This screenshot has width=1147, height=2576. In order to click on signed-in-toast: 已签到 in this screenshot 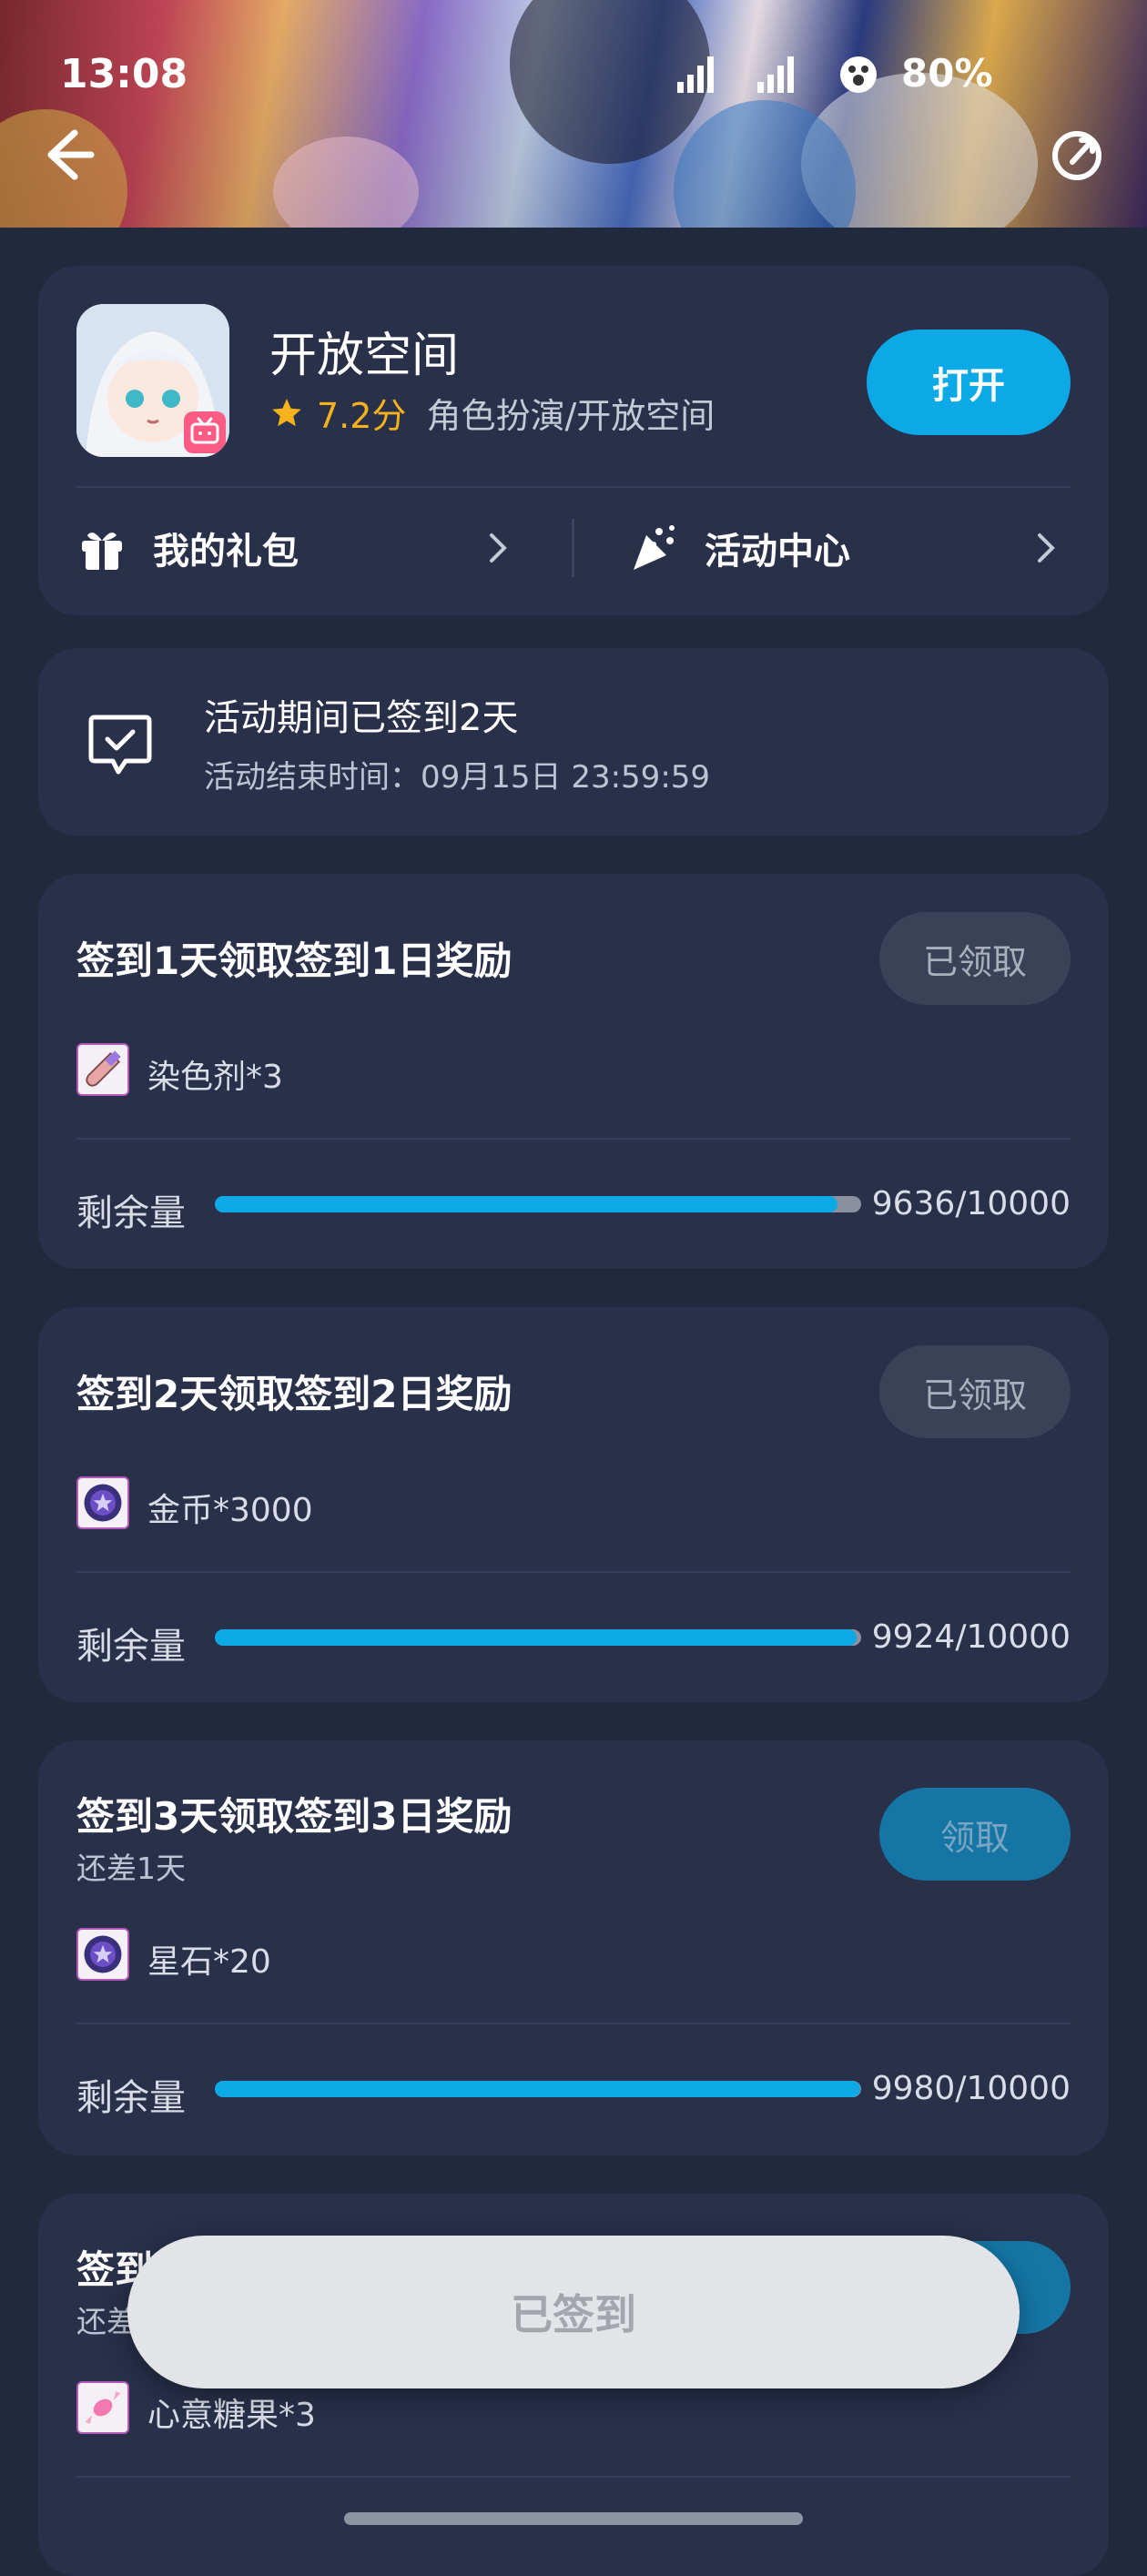, I will do `click(573, 2312)`.